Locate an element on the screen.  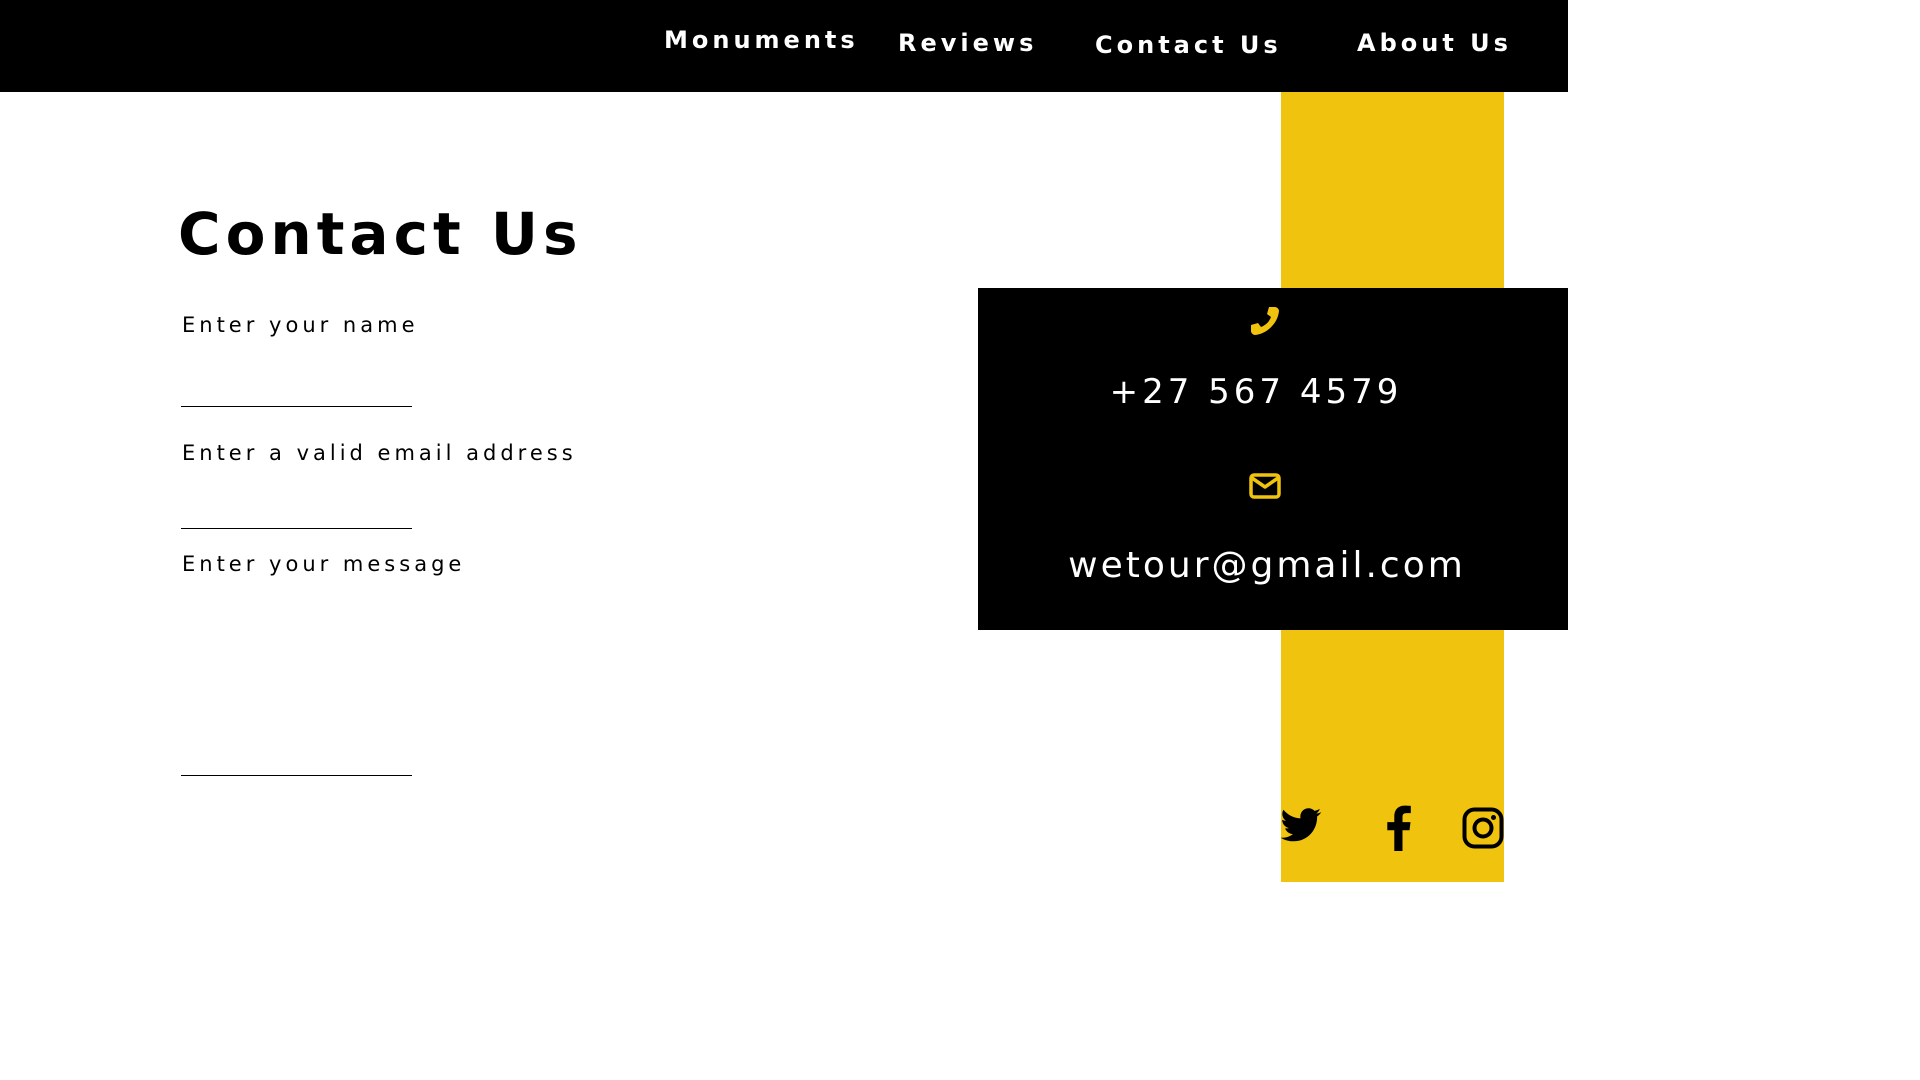
message-field is located at coordinates (296, 683).